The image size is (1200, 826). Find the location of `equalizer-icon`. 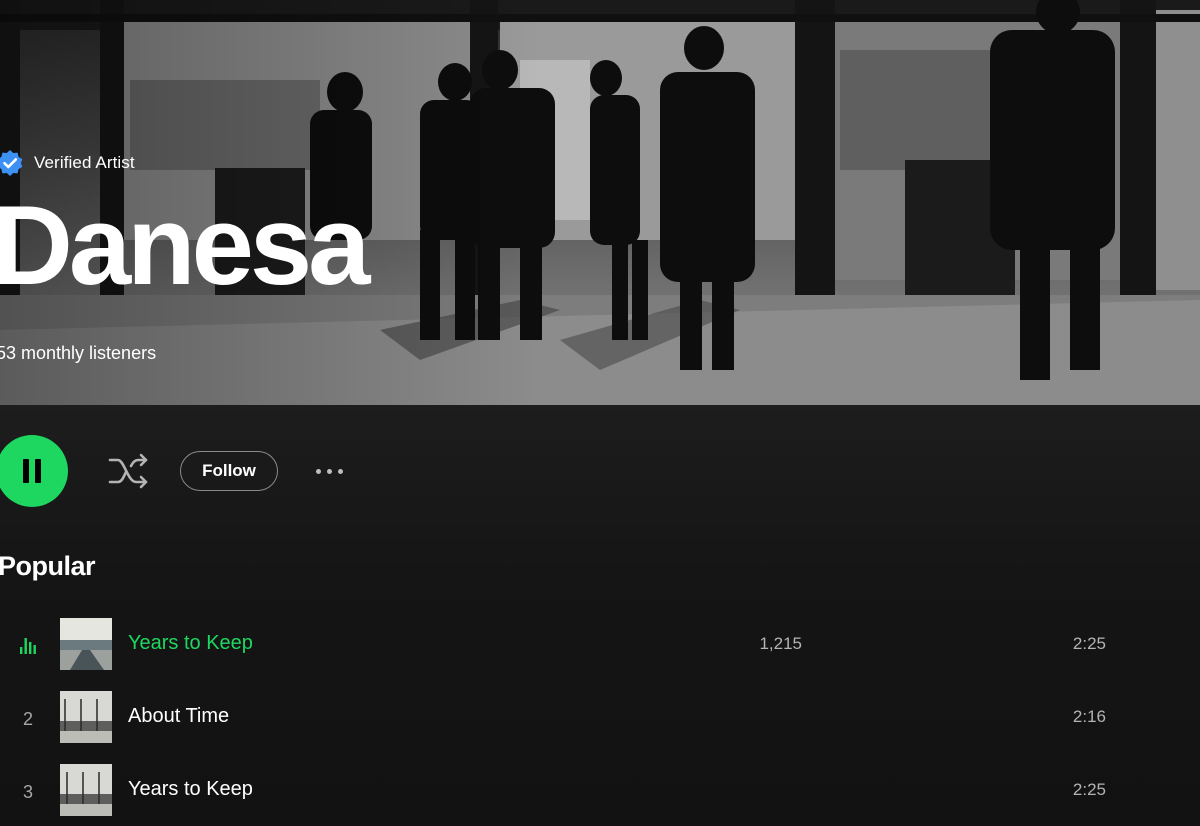

equalizer-icon is located at coordinates (28, 646).